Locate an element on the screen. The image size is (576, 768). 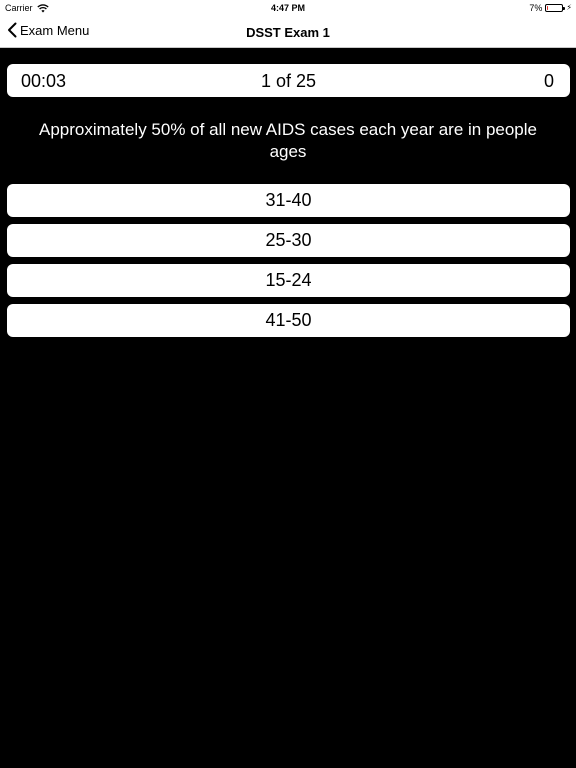
page-title: DSST Exam 1 is located at coordinates (288, 32).